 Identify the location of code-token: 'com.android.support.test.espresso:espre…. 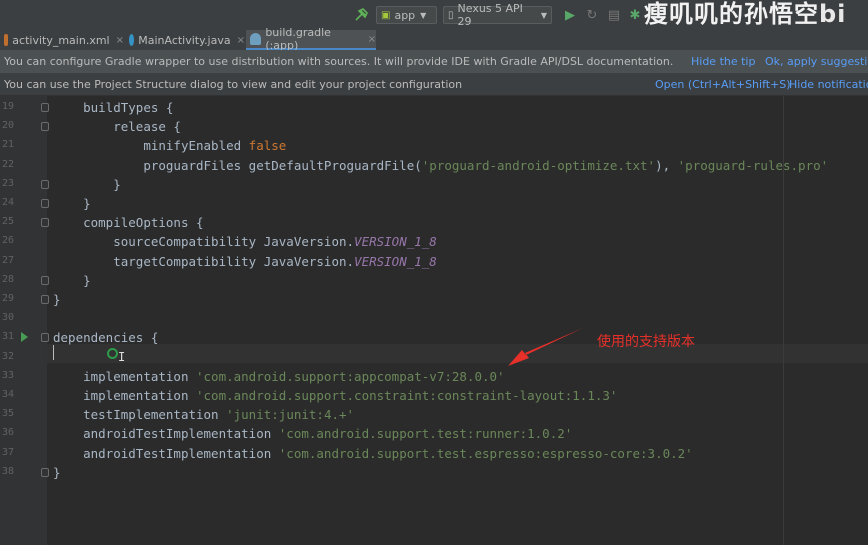
(485, 453).